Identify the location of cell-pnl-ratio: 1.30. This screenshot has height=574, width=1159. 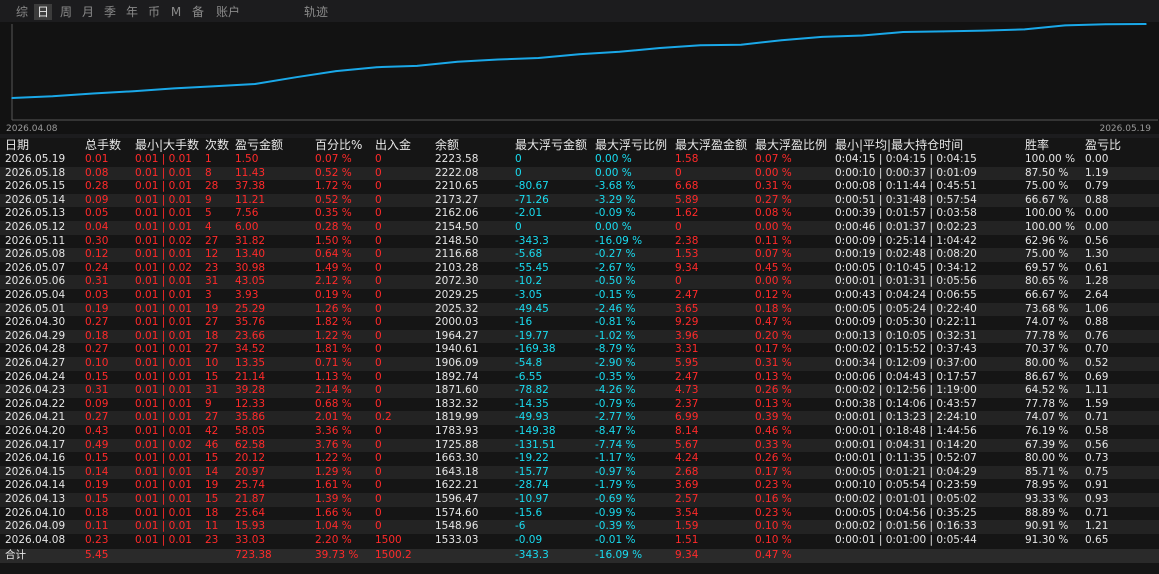
(1097, 254).